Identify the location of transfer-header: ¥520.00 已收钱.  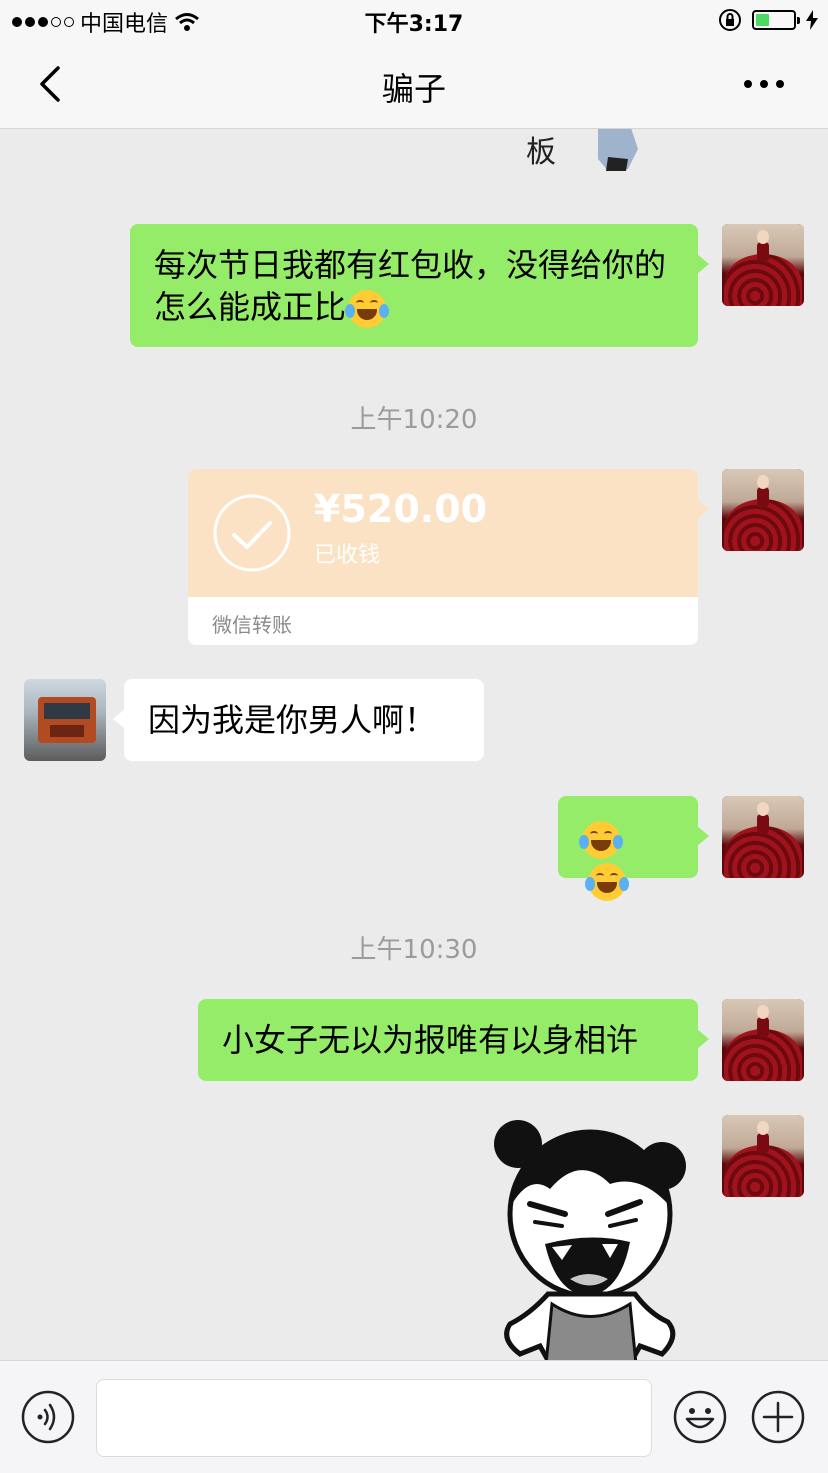
(448, 533).